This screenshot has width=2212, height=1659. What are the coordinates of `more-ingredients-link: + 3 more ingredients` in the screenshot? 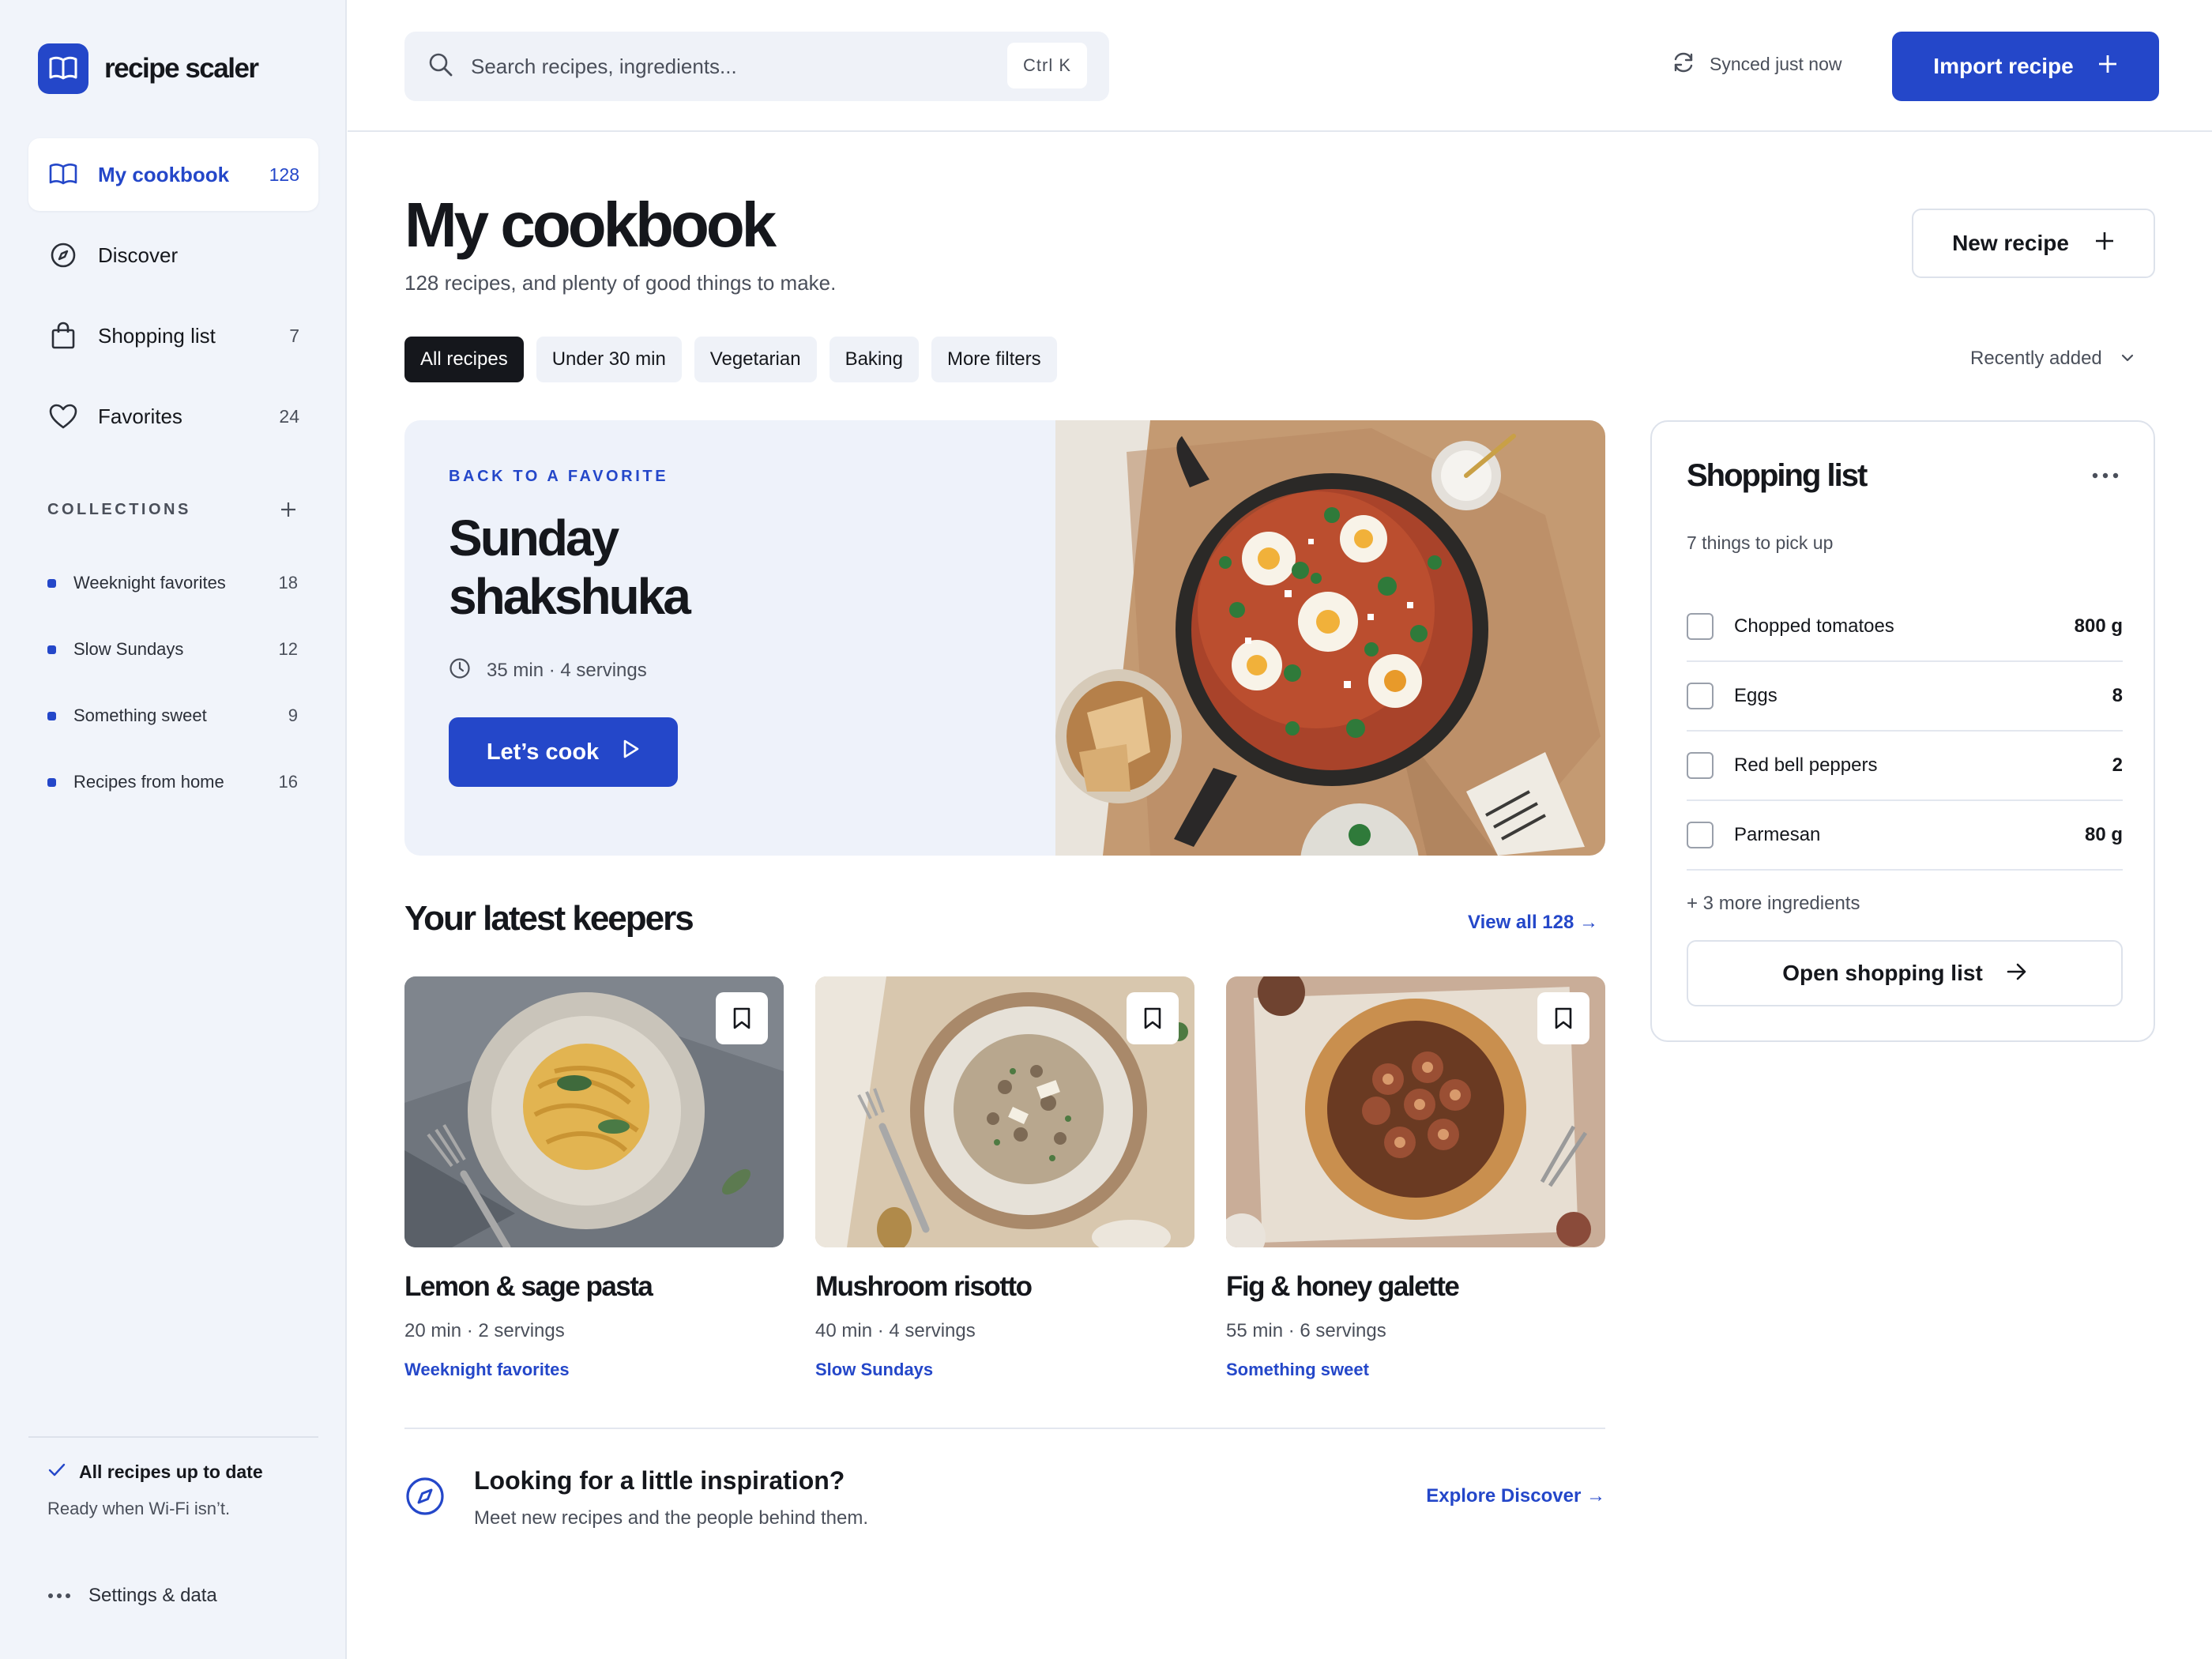 It's located at (1774, 904).